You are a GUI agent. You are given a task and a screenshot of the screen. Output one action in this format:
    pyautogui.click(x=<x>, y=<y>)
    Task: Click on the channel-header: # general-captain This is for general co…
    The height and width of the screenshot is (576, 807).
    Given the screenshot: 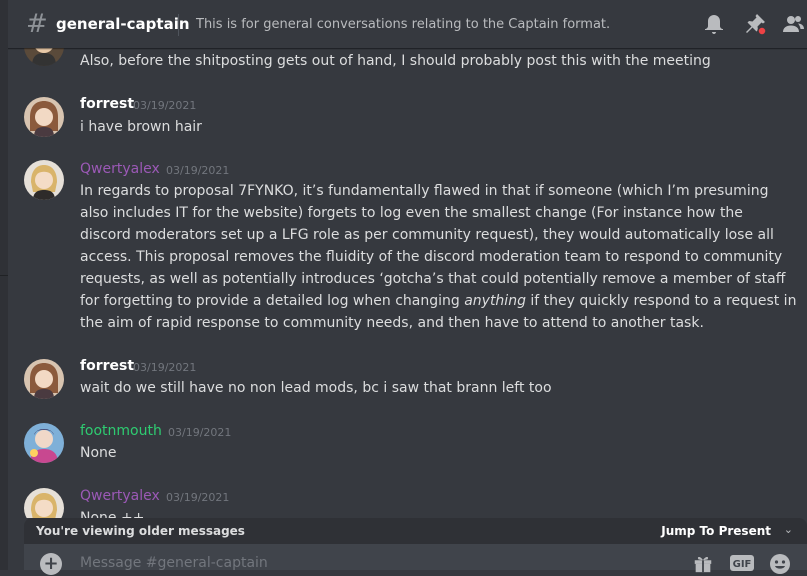 What is the action you would take?
    pyautogui.click(x=407, y=24)
    